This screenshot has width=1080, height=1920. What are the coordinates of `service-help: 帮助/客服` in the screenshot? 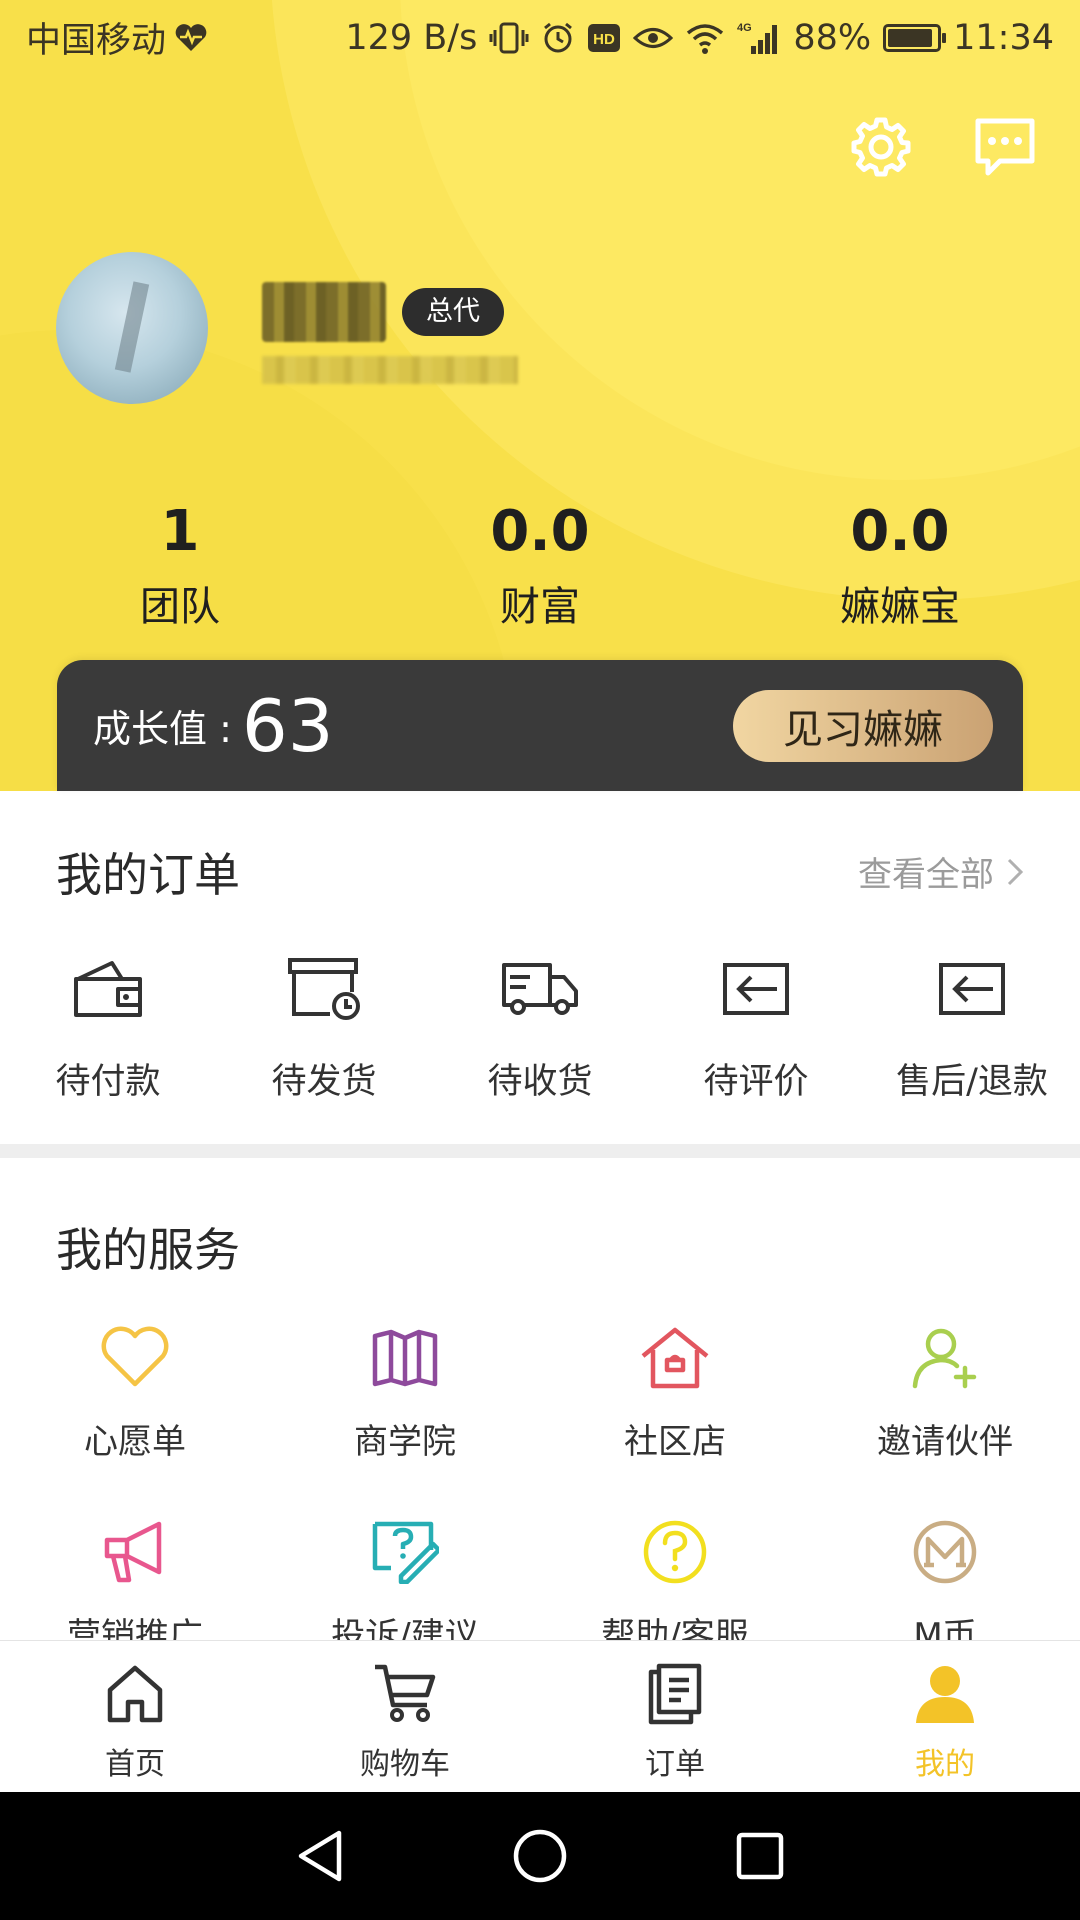 It's located at (675, 1576).